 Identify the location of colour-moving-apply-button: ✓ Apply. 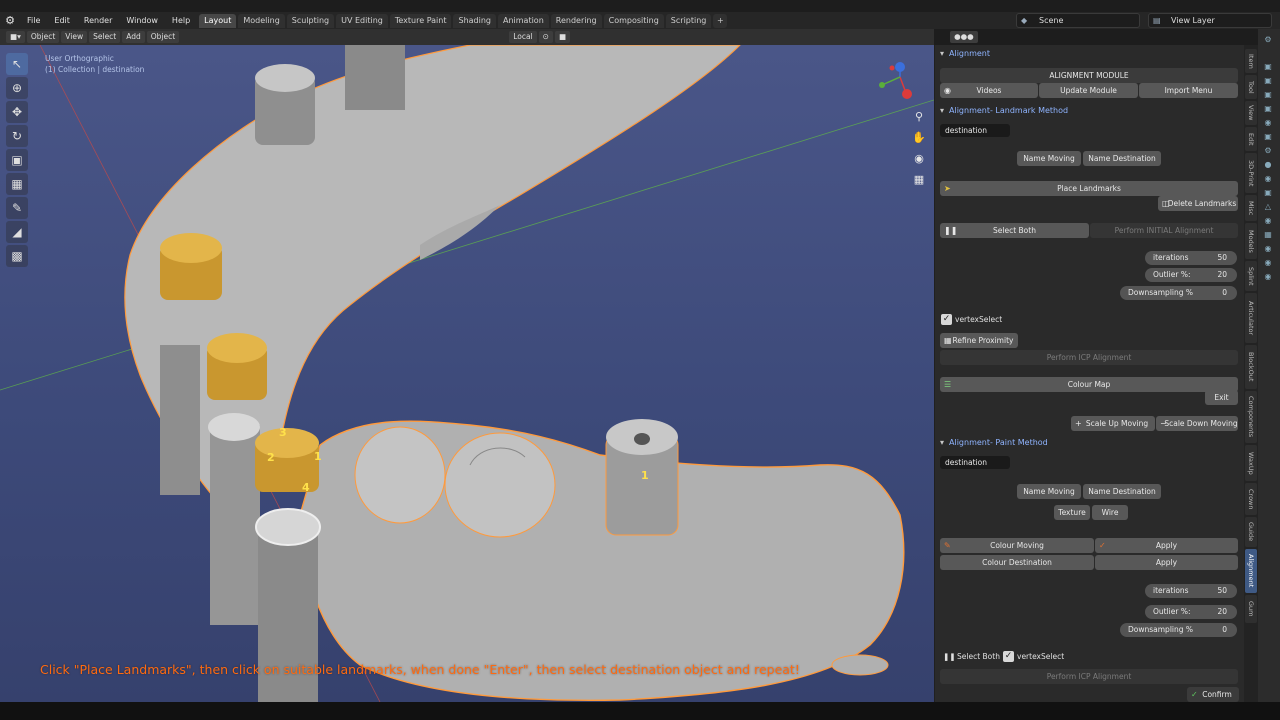
(1166, 545).